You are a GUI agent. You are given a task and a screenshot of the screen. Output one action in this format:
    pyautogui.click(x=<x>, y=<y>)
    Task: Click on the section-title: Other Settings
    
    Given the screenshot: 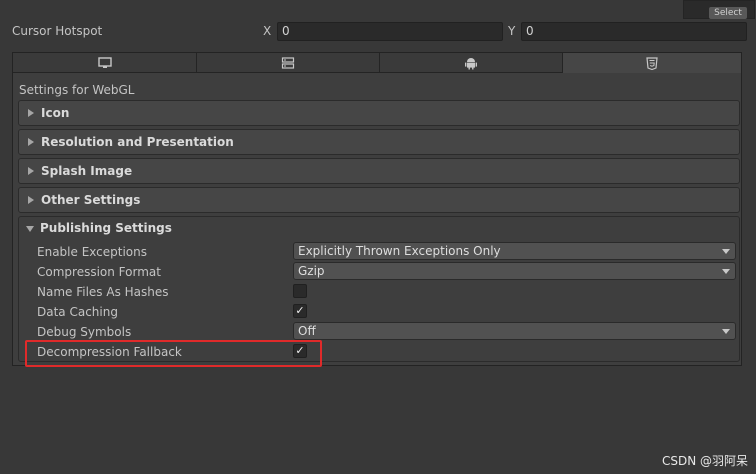 What is the action you would take?
    pyautogui.click(x=91, y=200)
    